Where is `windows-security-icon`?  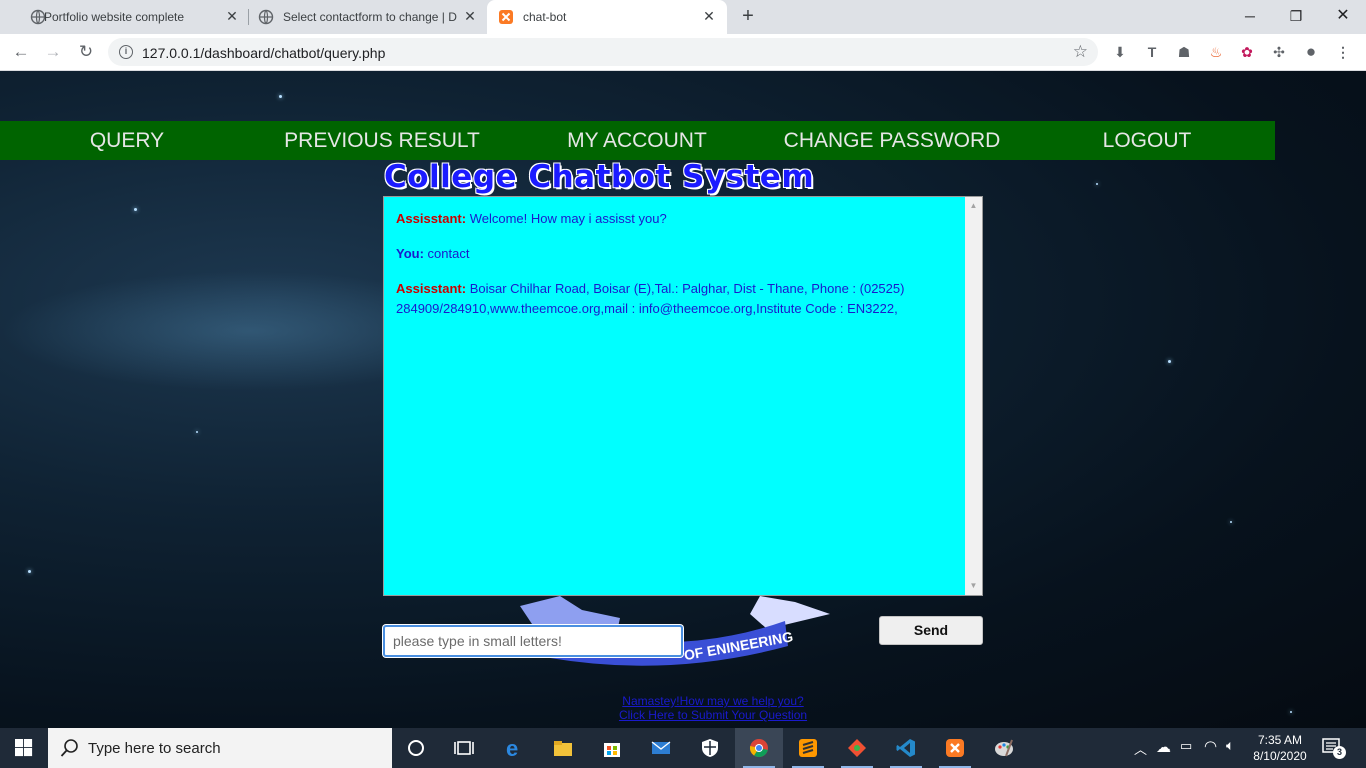
windows-security-icon is located at coordinates (710, 748).